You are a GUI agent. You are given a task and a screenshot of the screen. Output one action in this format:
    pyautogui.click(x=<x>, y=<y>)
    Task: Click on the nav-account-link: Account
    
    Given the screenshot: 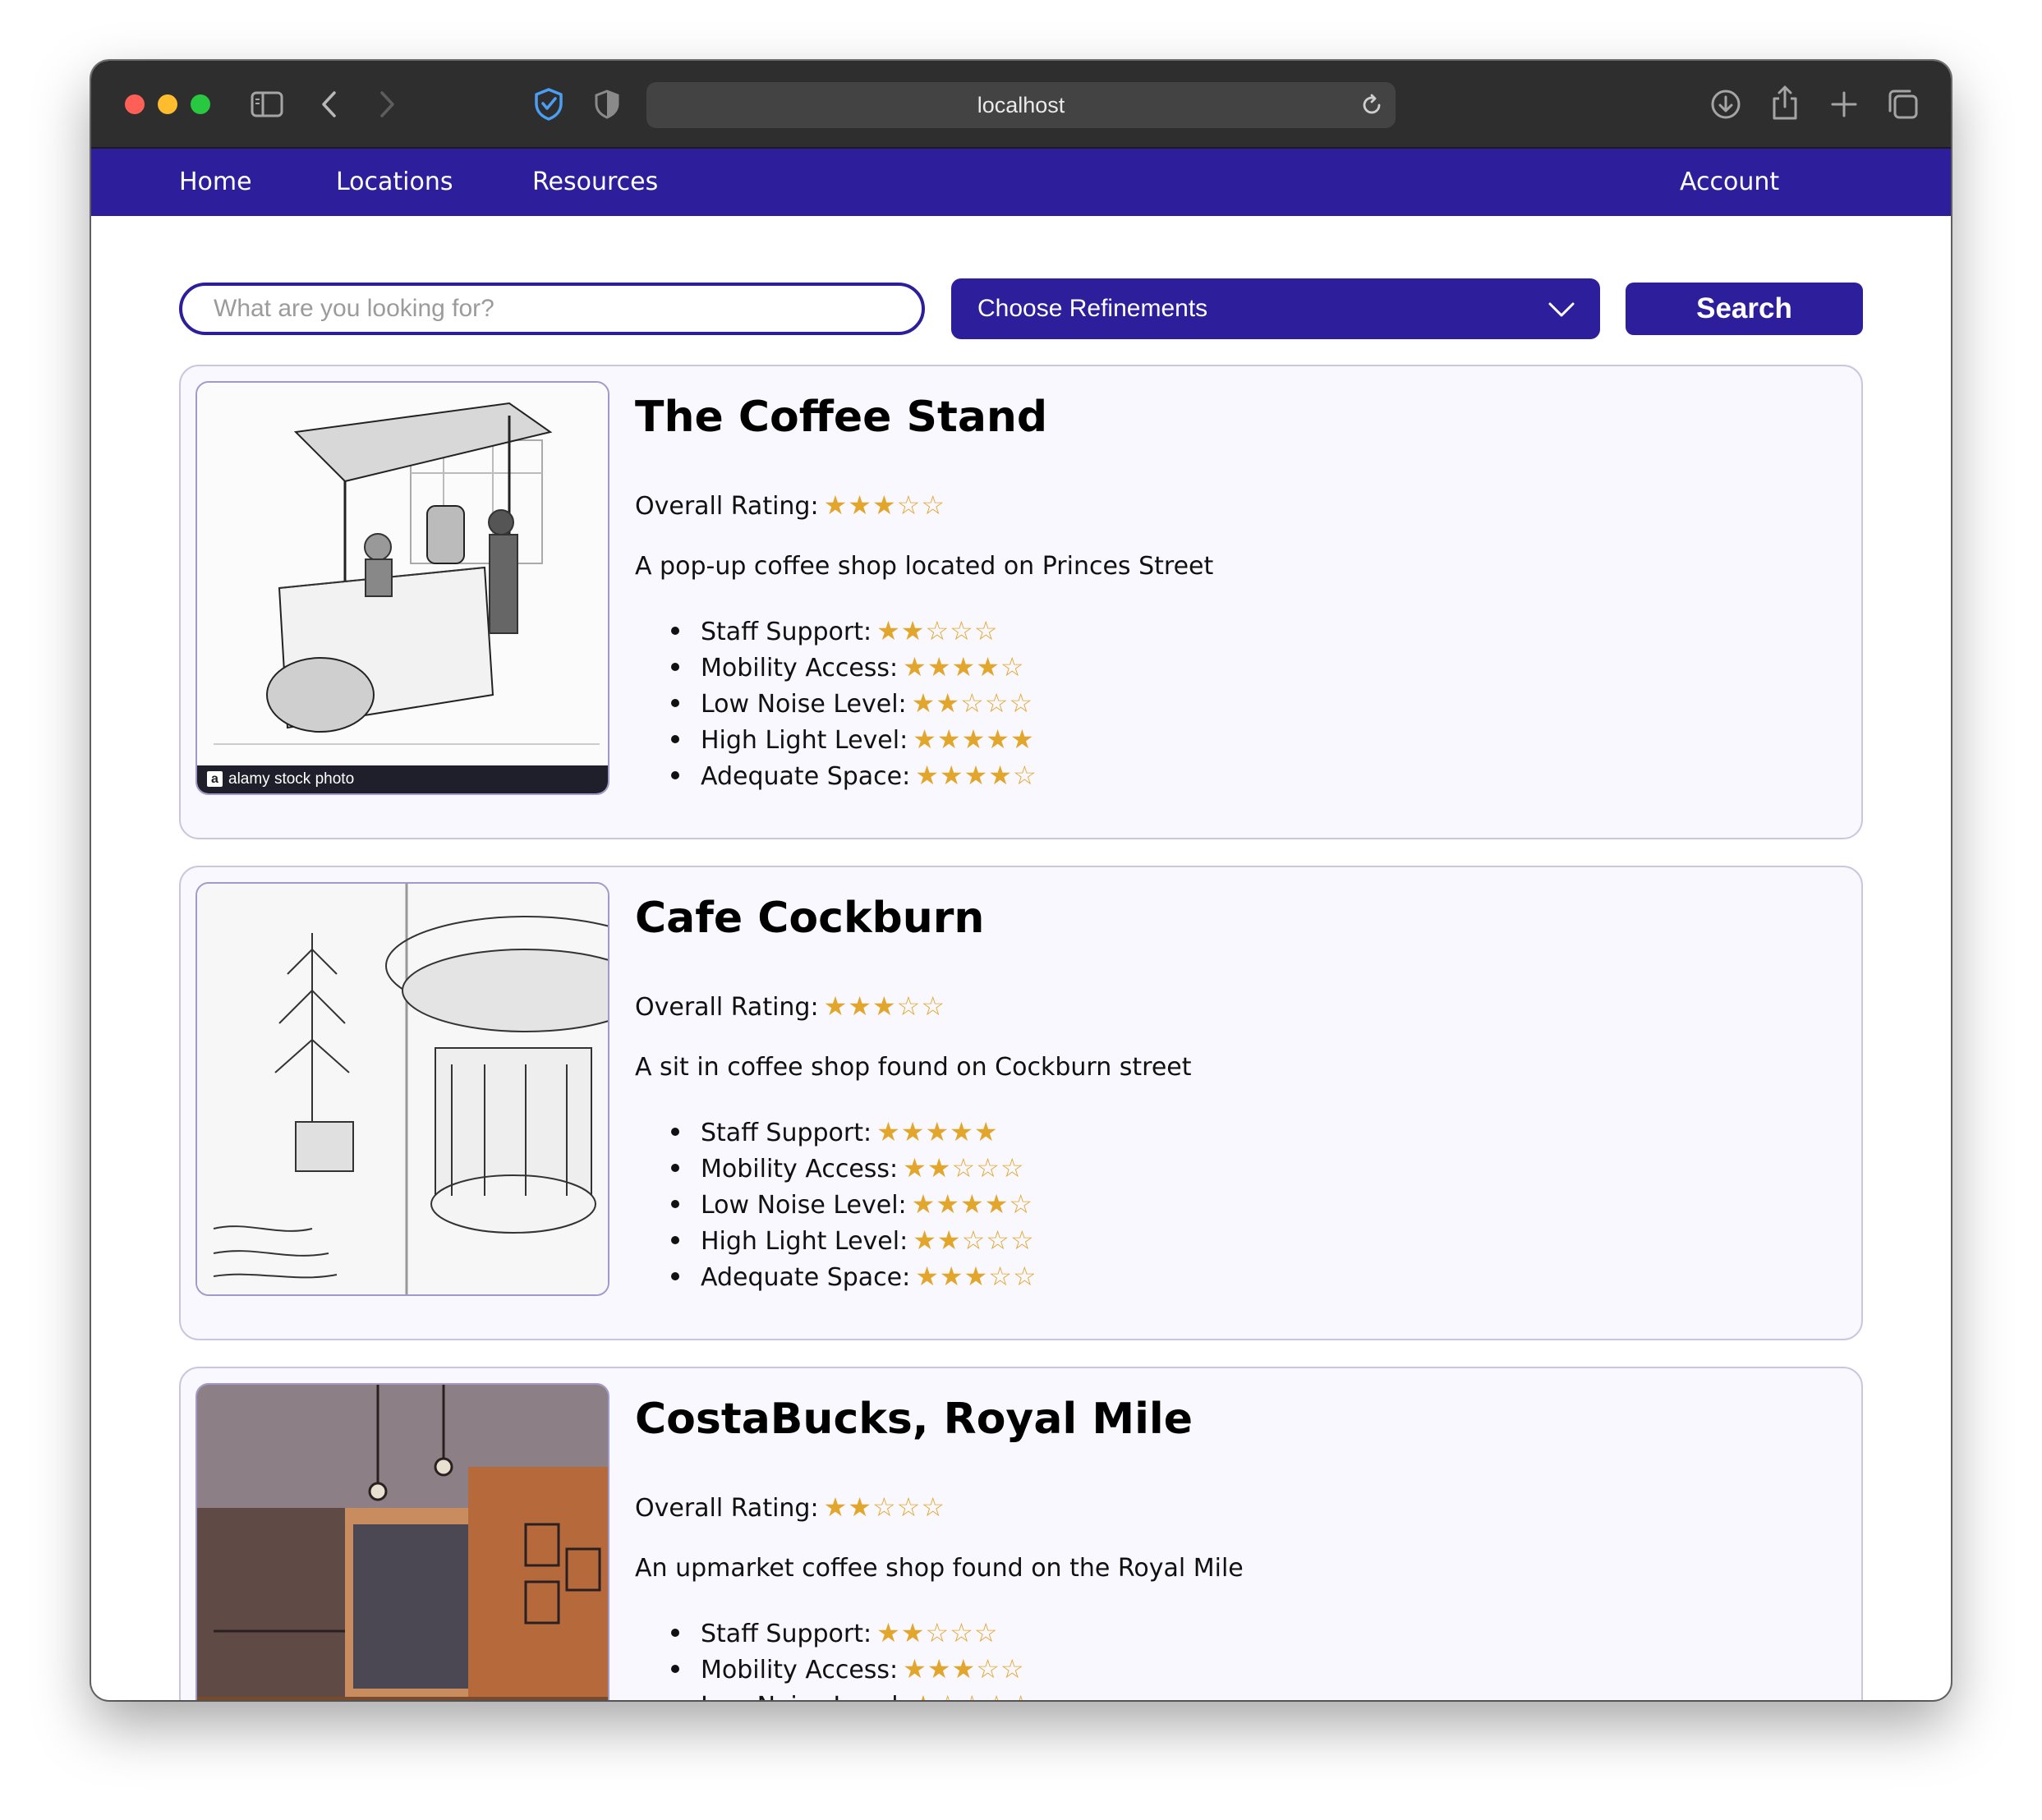 What is the action you would take?
    pyautogui.click(x=1729, y=182)
    